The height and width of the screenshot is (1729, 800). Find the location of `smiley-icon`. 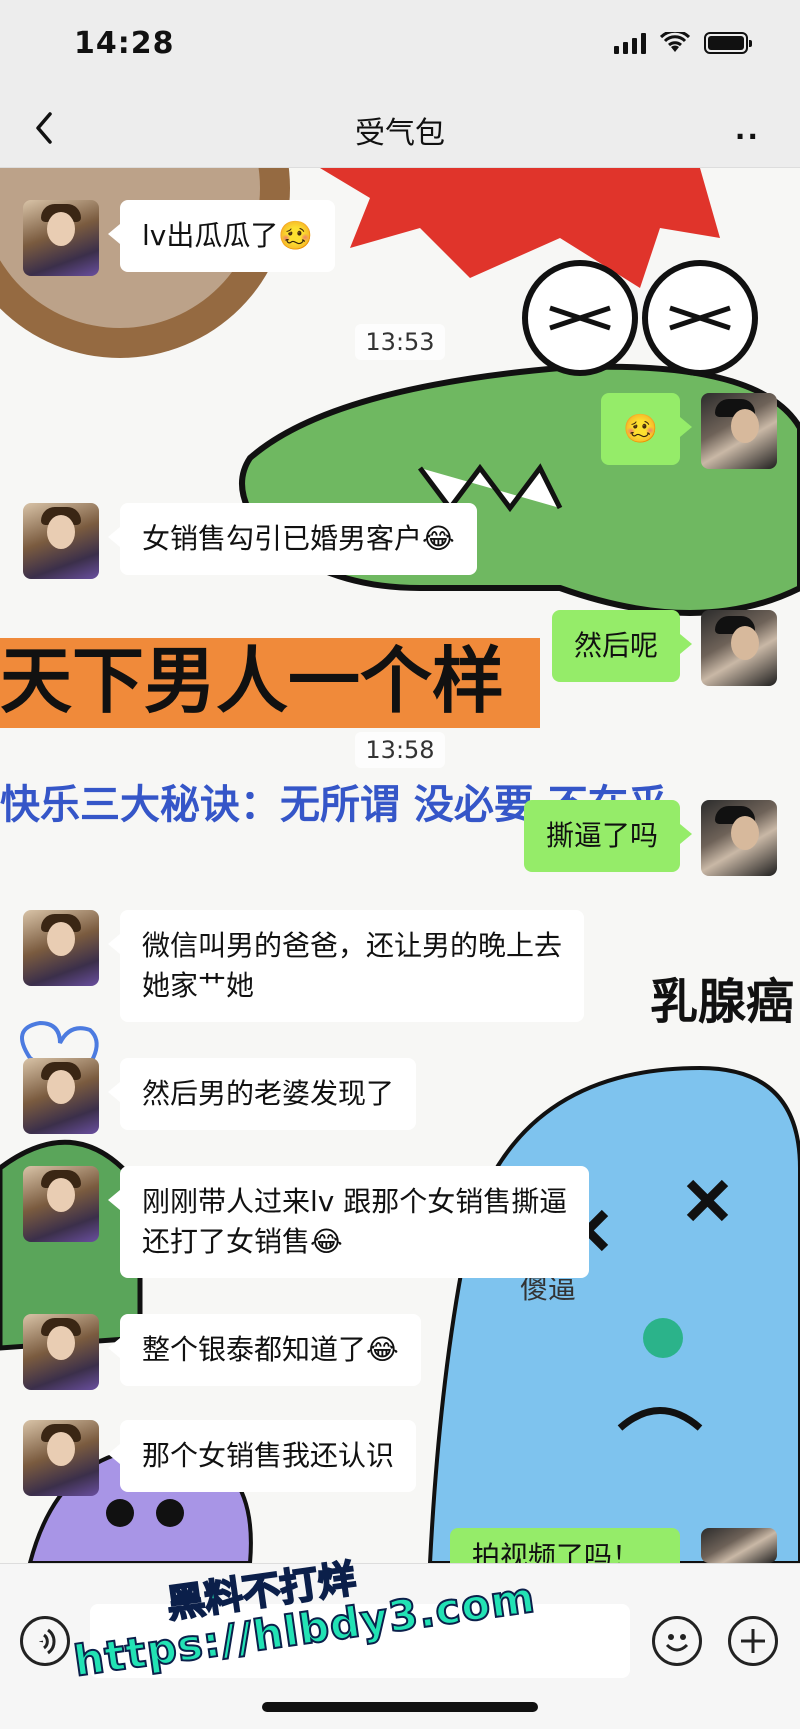

smiley-icon is located at coordinates (677, 1643).